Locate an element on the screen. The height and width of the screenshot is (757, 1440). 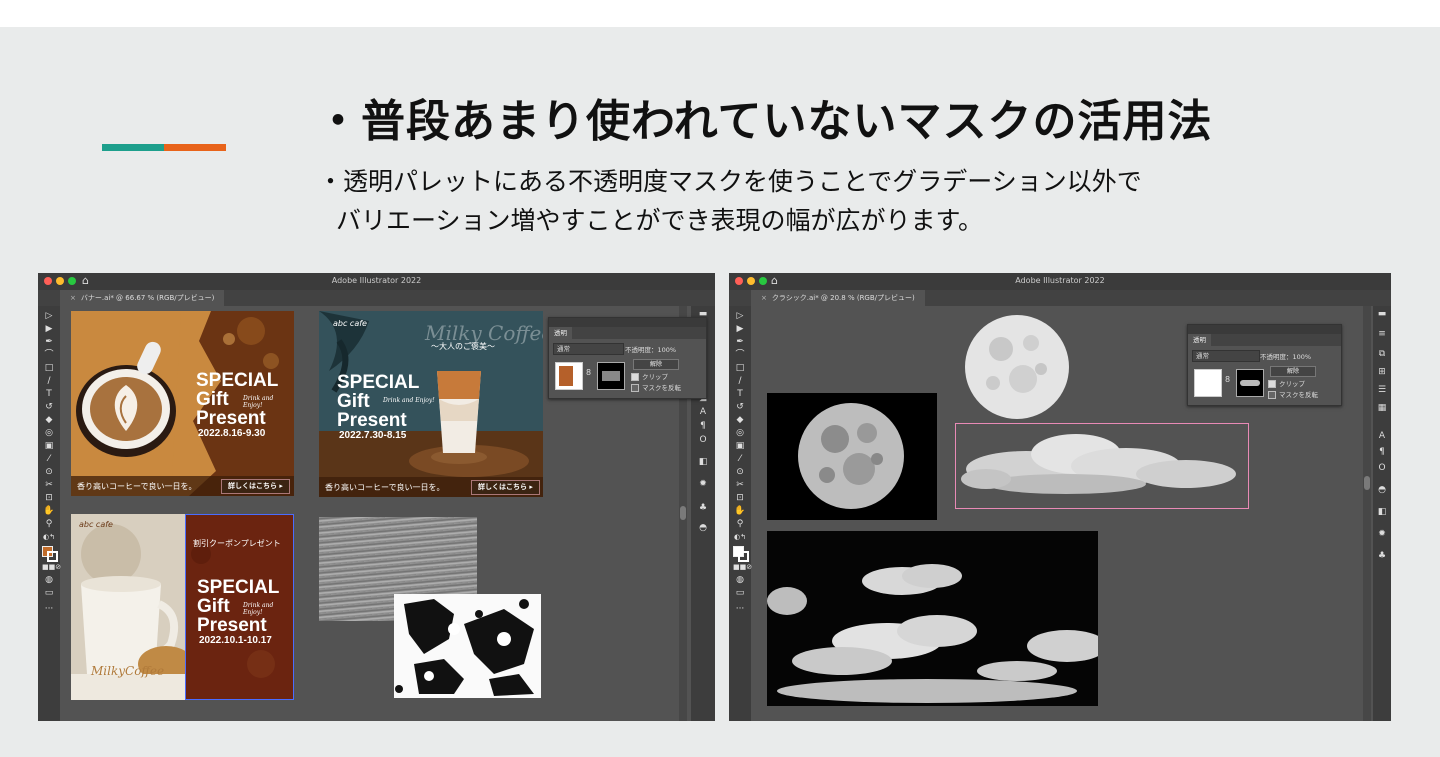
layers-icon: ⧉ is located at coordinates (1382, 354).